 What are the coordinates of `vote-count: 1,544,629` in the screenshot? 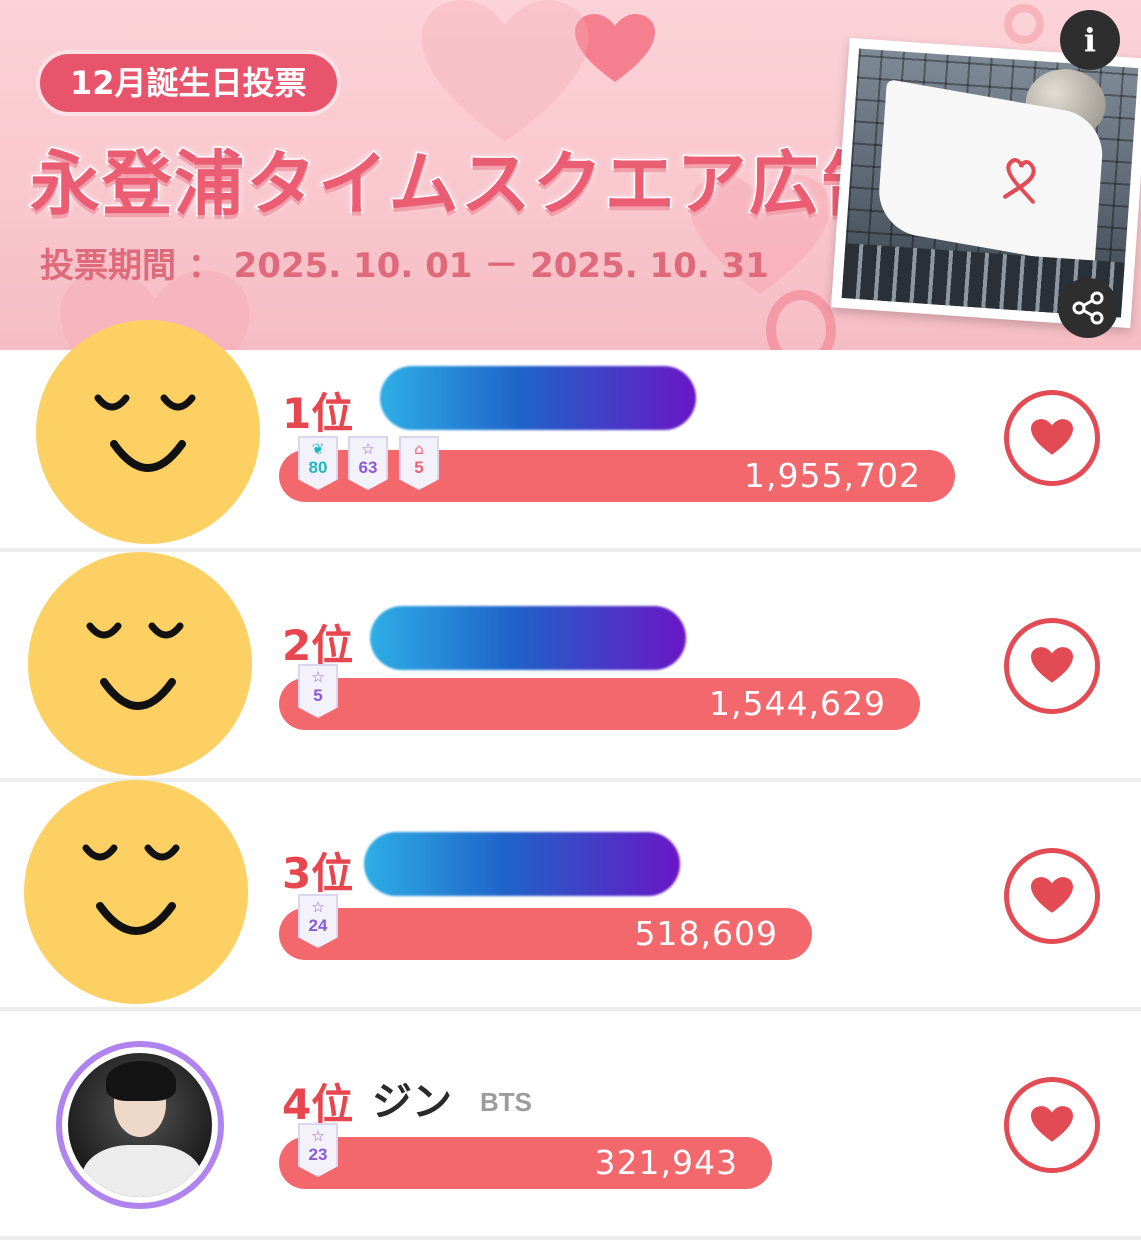 It's located at (797, 703).